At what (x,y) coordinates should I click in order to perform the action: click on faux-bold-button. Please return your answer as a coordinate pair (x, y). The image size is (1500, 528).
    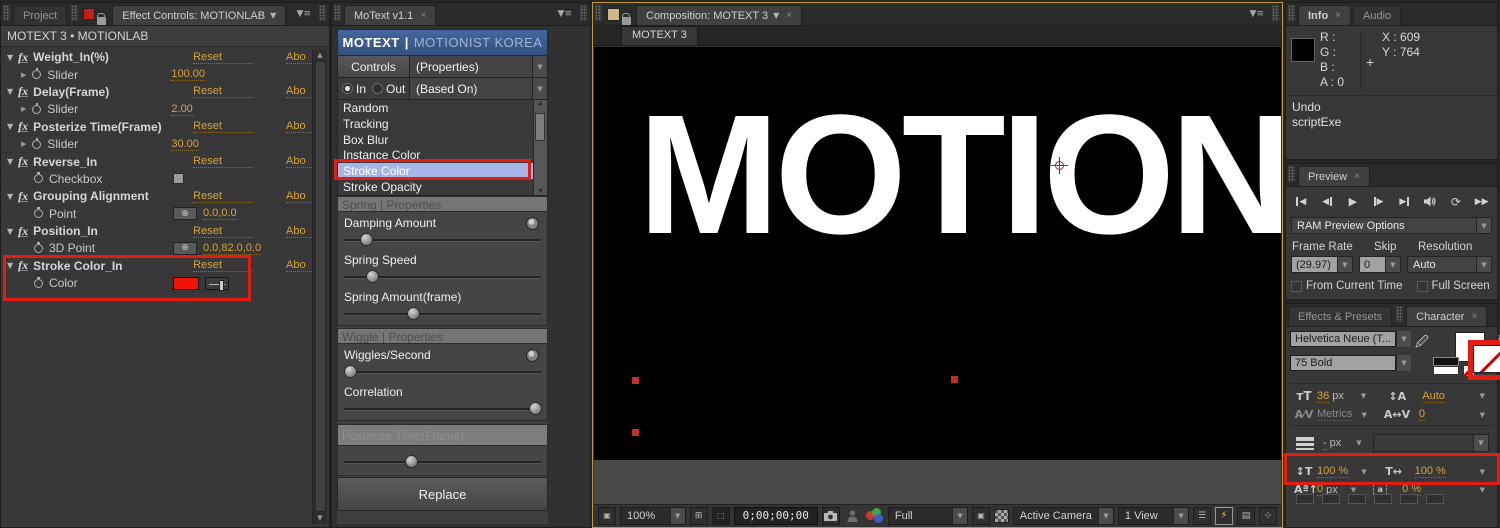
    Looking at the image, I should click on (1305, 499).